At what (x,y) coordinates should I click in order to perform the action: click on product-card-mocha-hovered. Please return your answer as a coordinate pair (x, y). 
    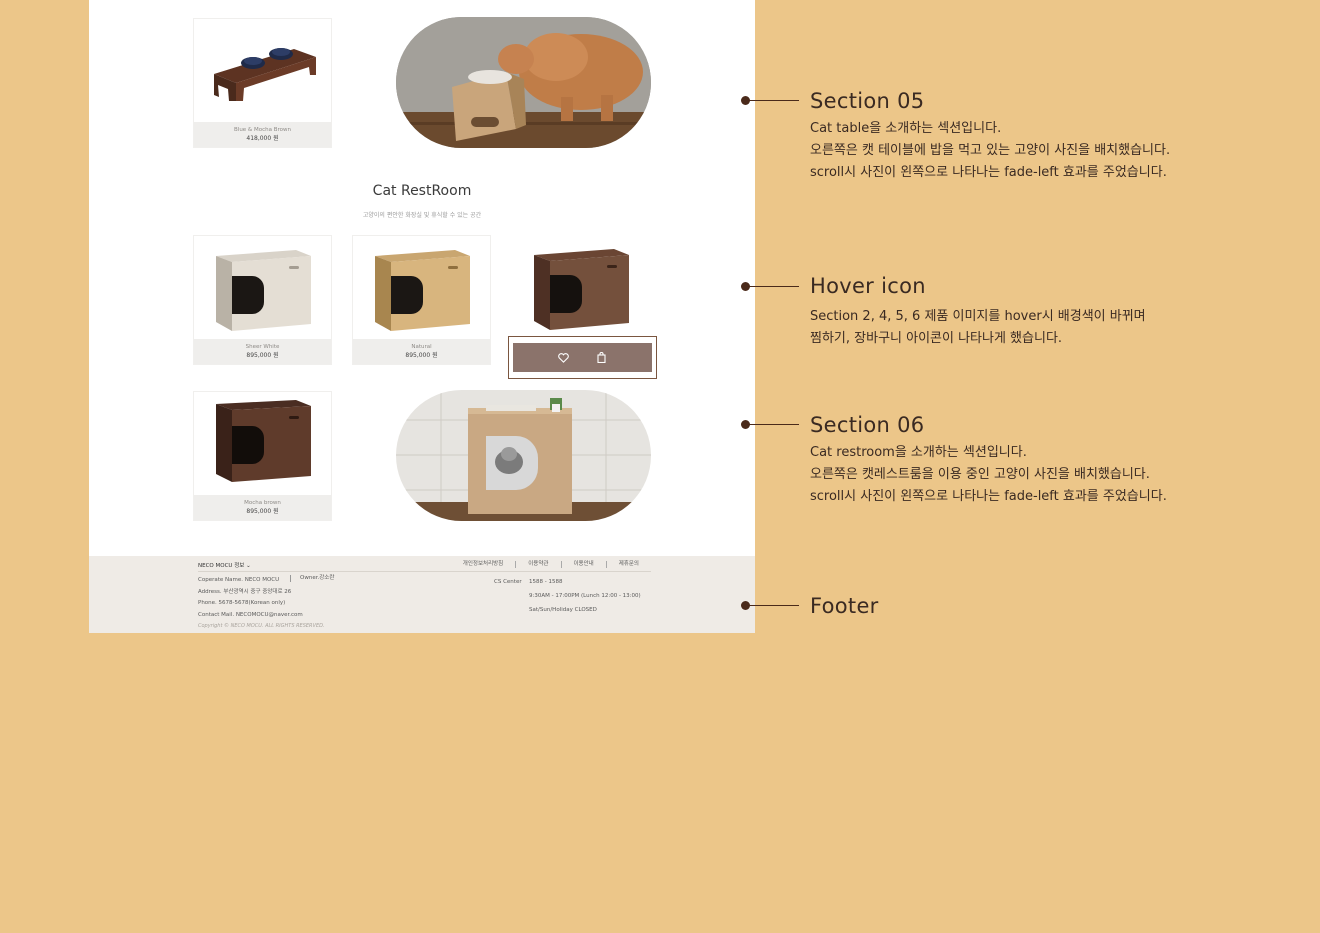
    Looking at the image, I should click on (581, 286).